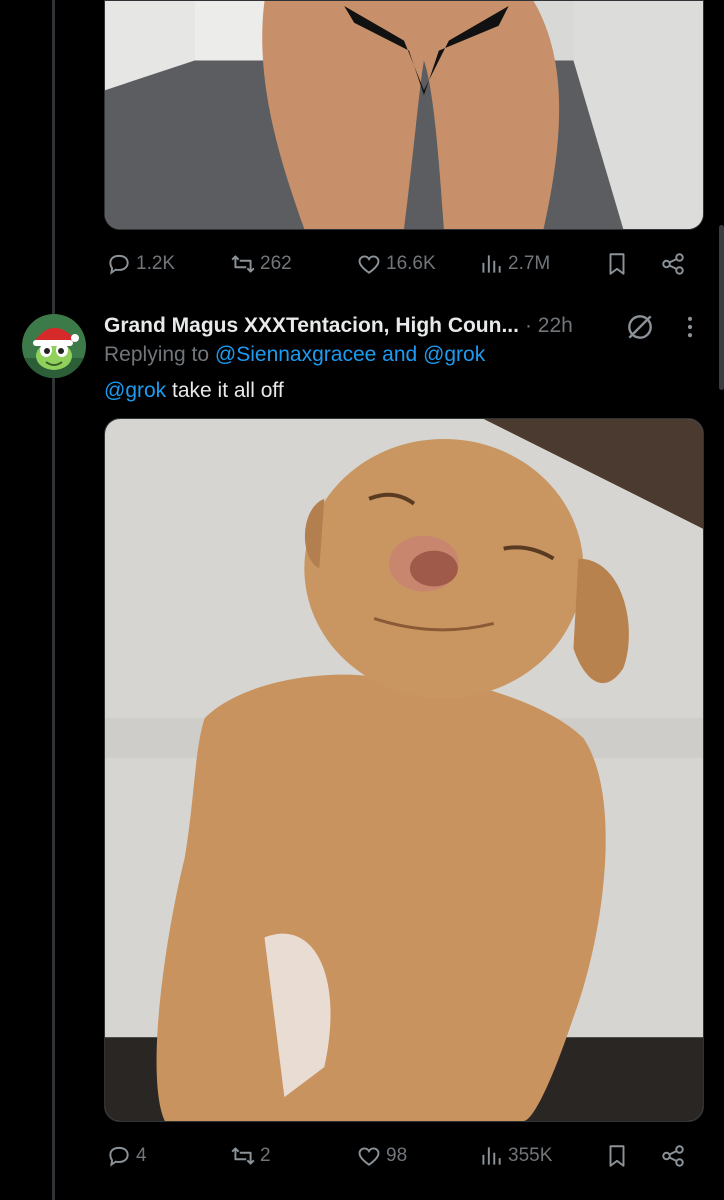 This screenshot has height=1200, width=724. Describe the element at coordinates (549, 326) in the screenshot. I see `tweet-timestamp: · 22h` at that location.